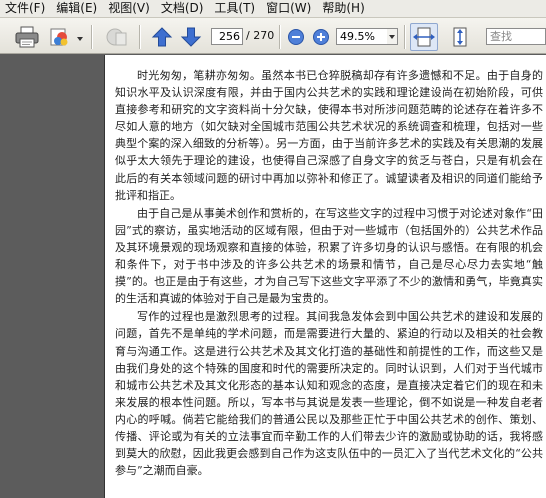 The image size is (546, 498). I want to click on chevron-down-icon, so click(392, 37).